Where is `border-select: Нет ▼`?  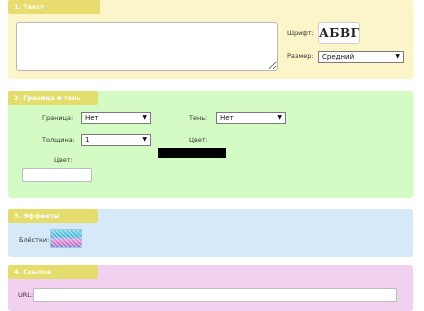 border-select: Нет ▼ is located at coordinates (116, 118).